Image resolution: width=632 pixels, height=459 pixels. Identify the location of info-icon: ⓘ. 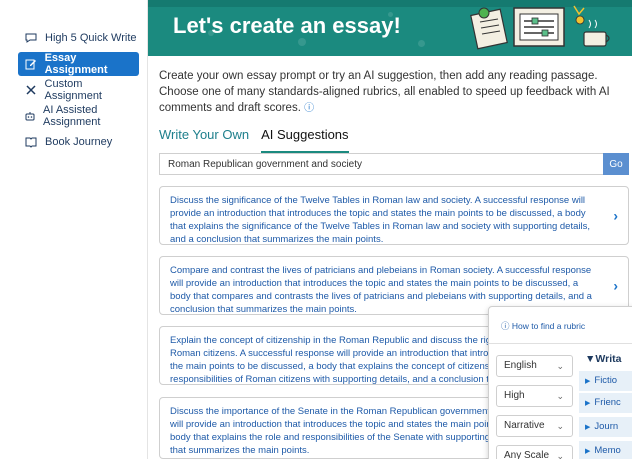
(309, 108).